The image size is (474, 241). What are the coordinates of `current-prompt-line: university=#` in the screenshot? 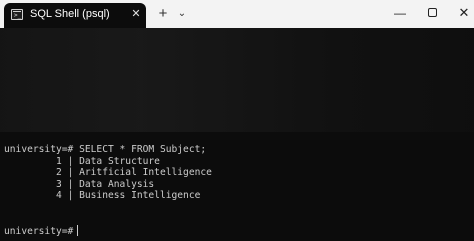 It's located at (41, 231).